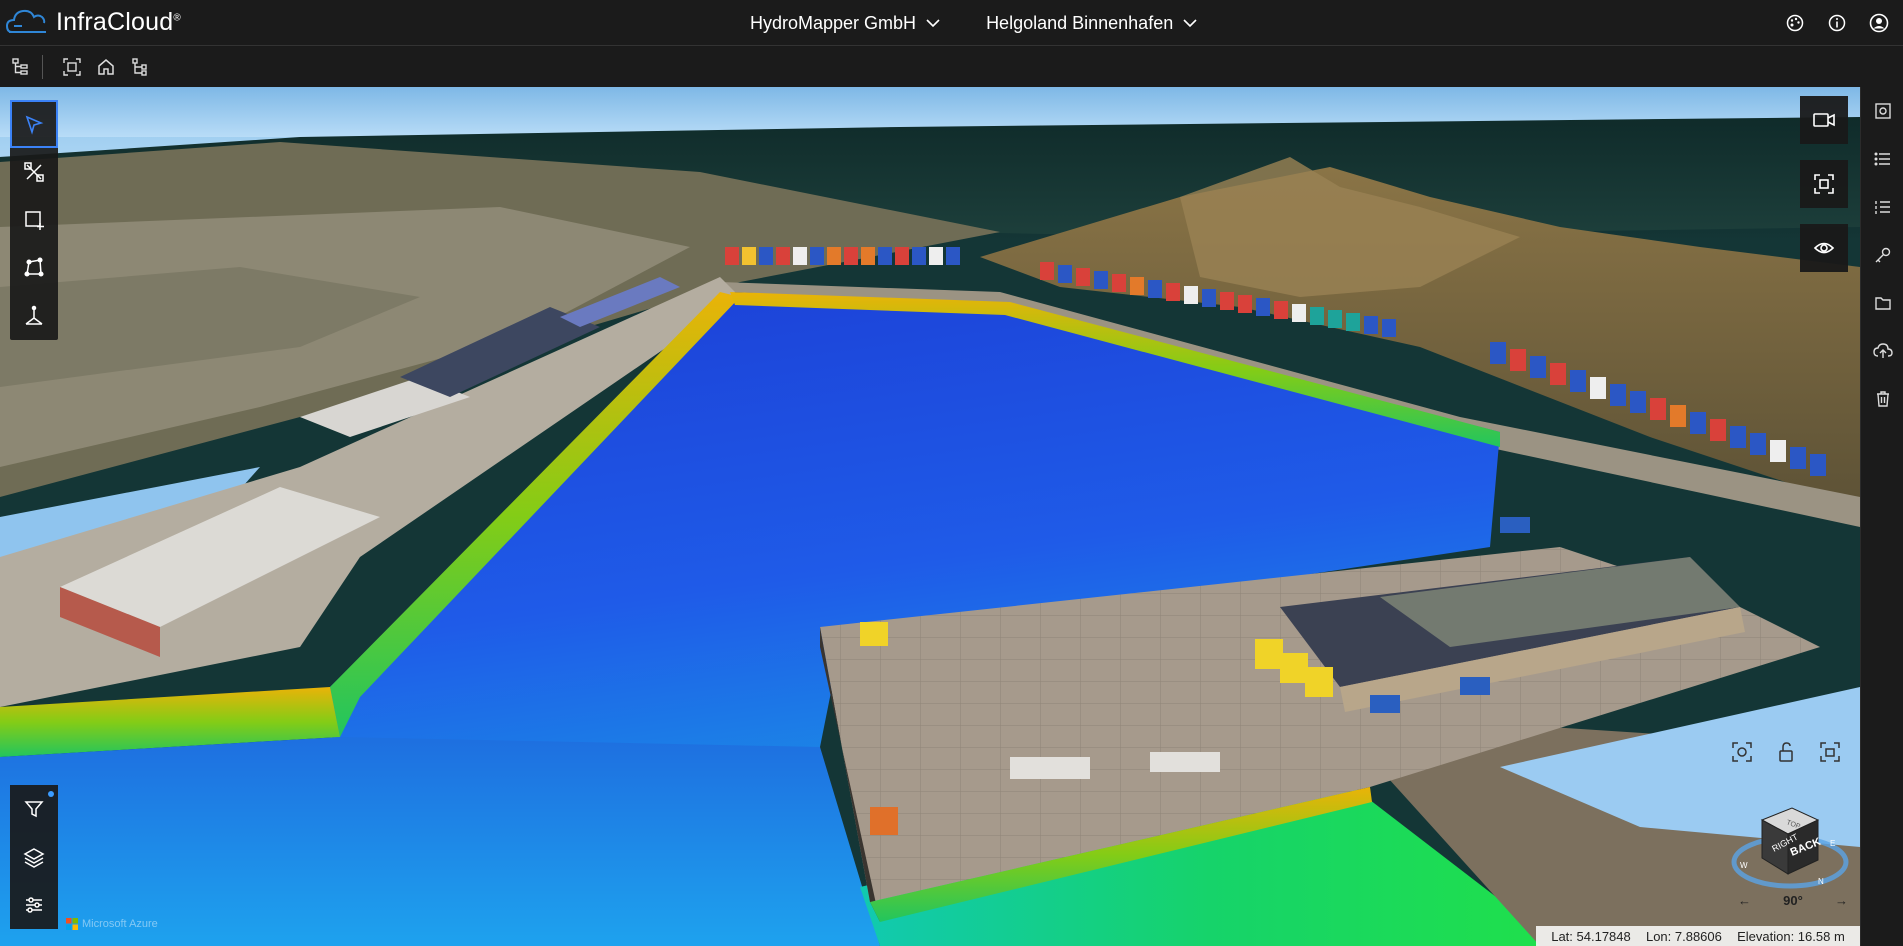 The width and height of the screenshot is (1903, 946). What do you see at coordinates (1882, 111) in the screenshot?
I see `view-panel-icon` at bounding box center [1882, 111].